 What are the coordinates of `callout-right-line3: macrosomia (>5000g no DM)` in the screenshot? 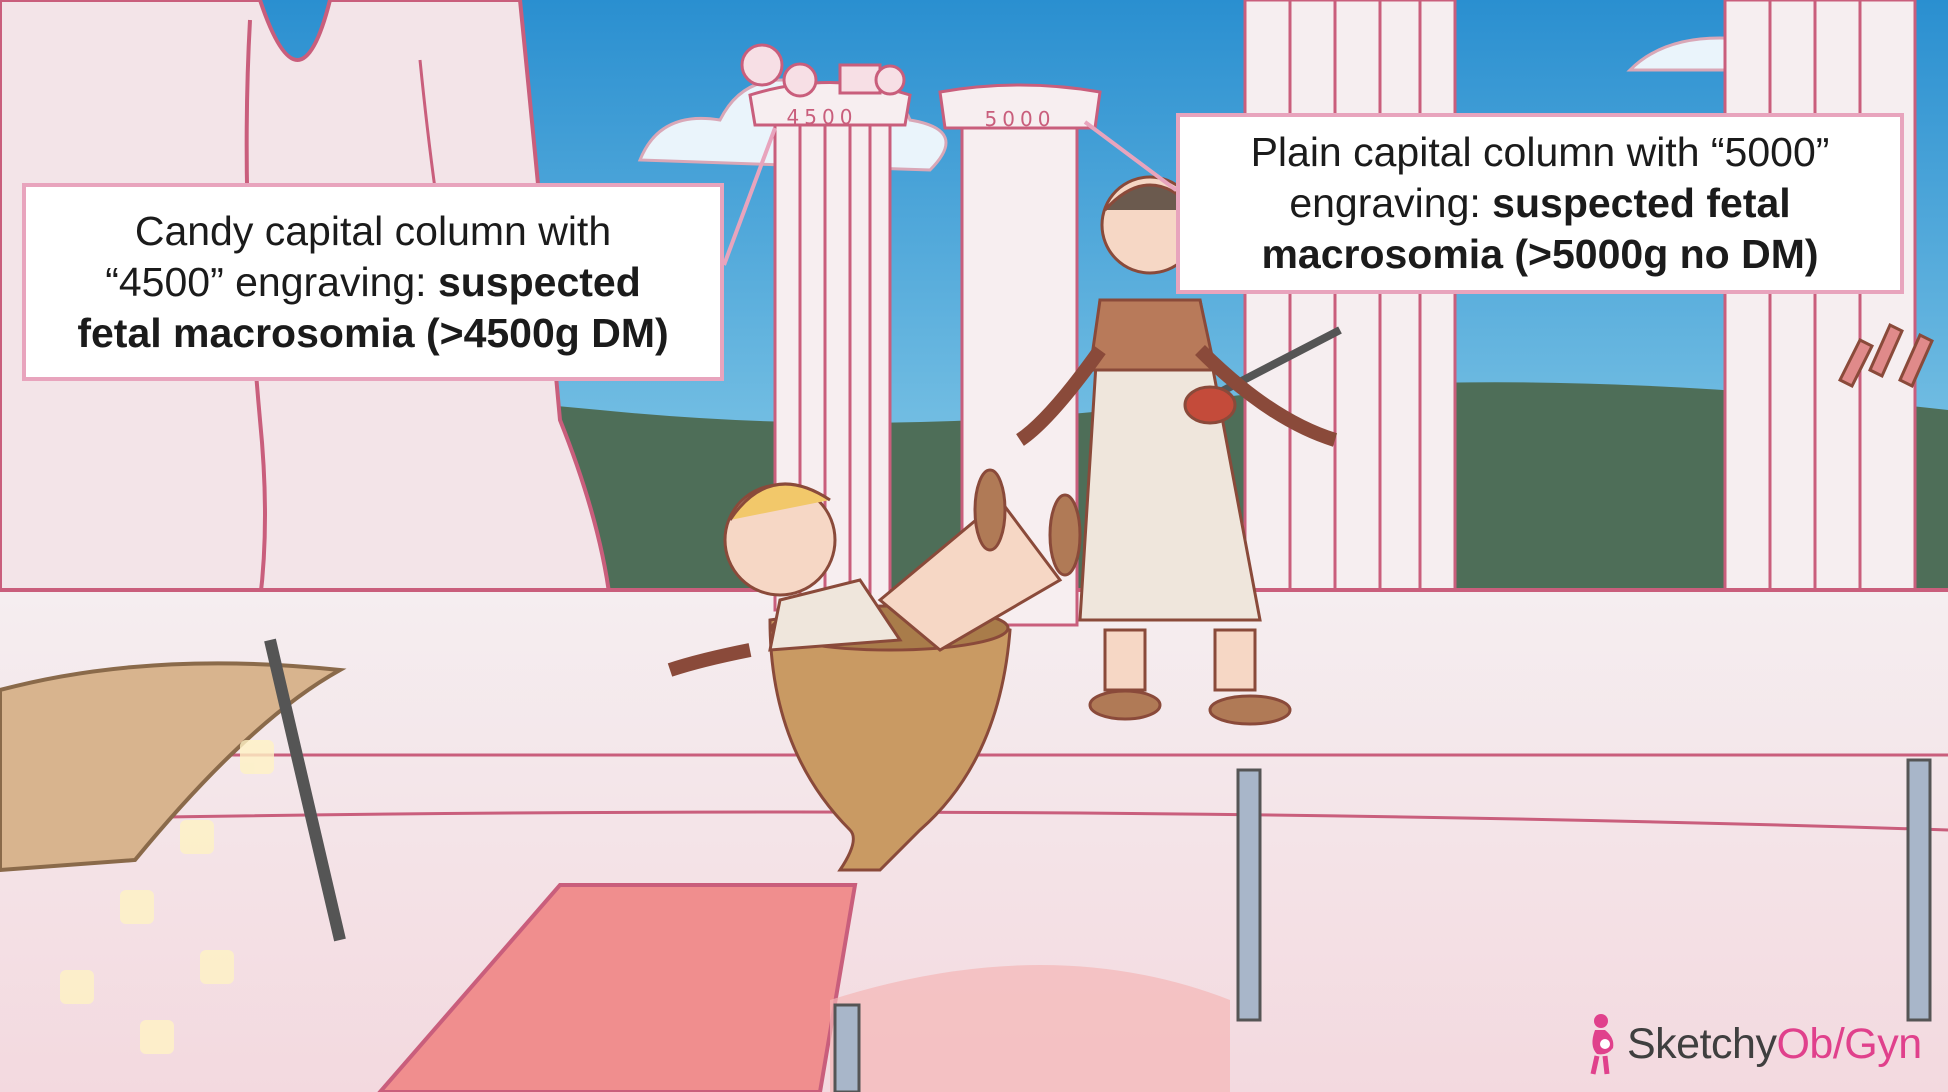 It's located at (1540, 254).